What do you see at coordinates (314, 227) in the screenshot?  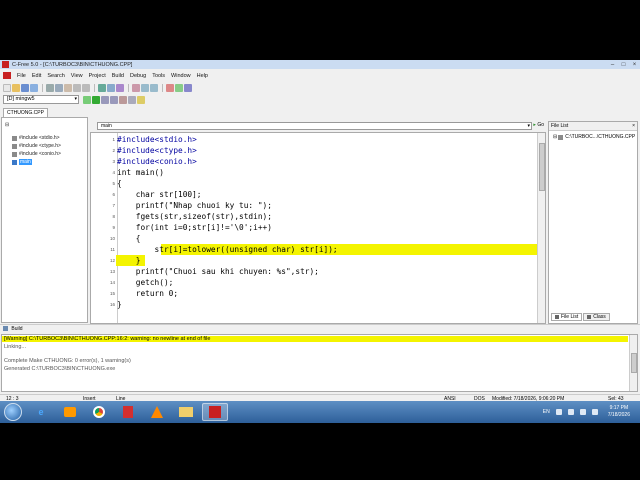 I see `code-line: 9 for(int i=0;str[i]!='\0';i++)` at bounding box center [314, 227].